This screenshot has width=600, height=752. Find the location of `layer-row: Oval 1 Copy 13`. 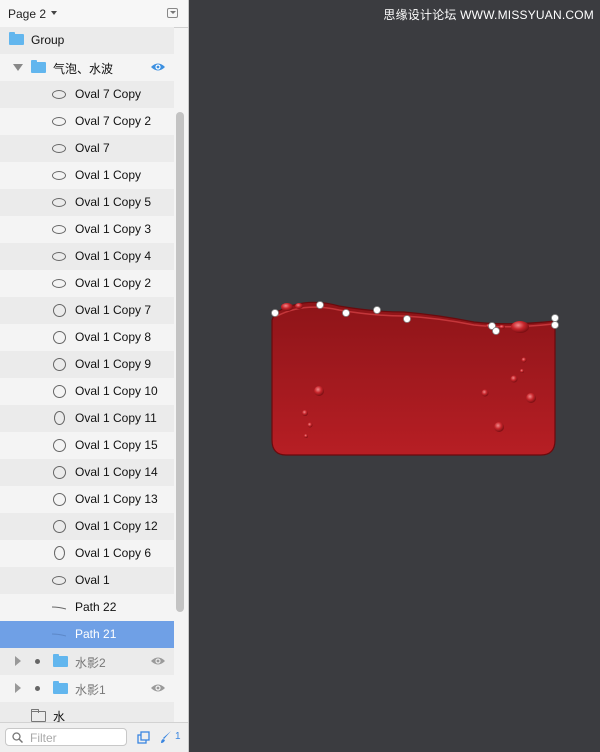

layer-row: Oval 1 Copy 13 is located at coordinates (87, 499).